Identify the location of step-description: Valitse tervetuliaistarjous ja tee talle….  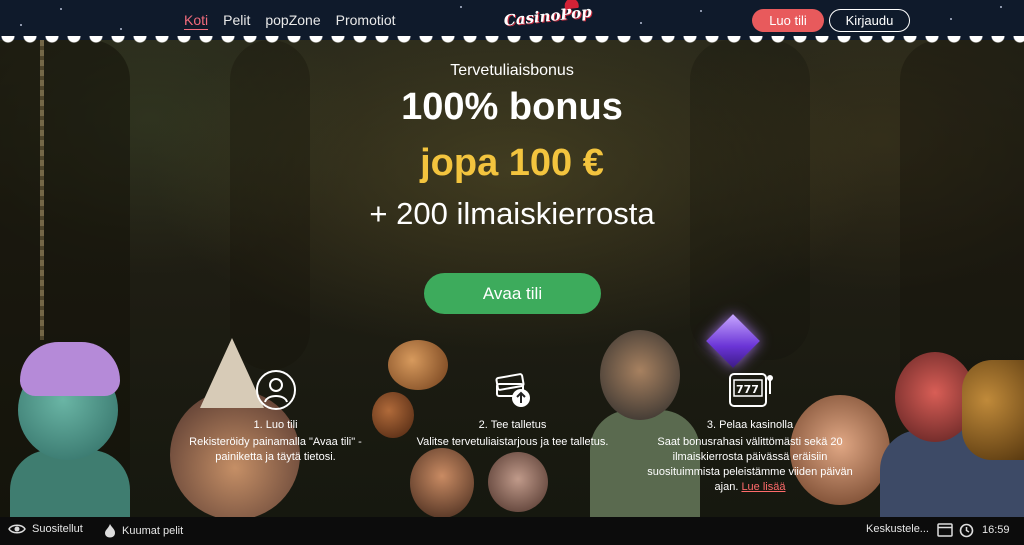
(512, 442).